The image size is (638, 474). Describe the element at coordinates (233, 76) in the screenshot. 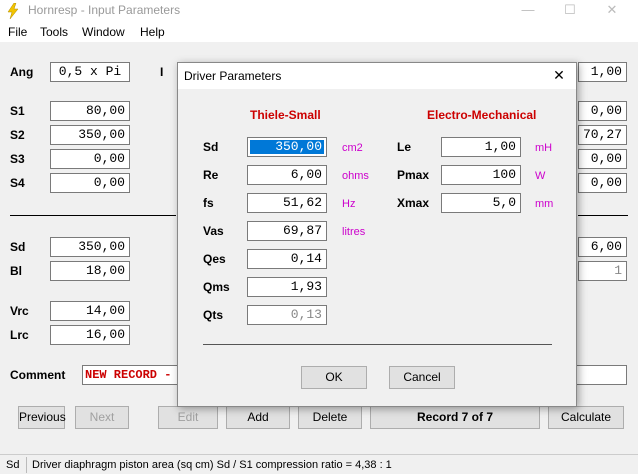

I see `dialog-title: Driver Parameters` at that location.